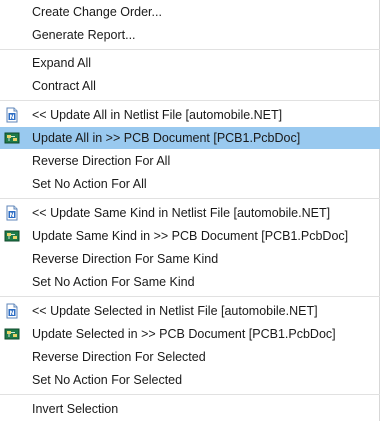 This screenshot has width=380, height=421. I want to click on menu-item-label: Invert Selection, so click(75, 409).